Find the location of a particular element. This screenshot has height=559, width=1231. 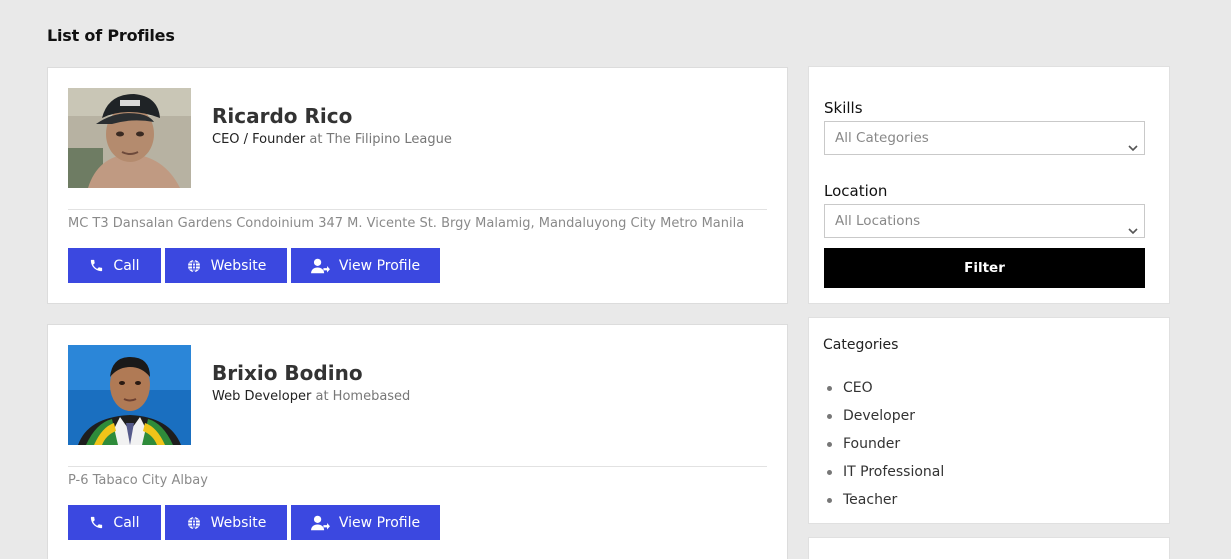

category-label: Developer is located at coordinates (879, 416).